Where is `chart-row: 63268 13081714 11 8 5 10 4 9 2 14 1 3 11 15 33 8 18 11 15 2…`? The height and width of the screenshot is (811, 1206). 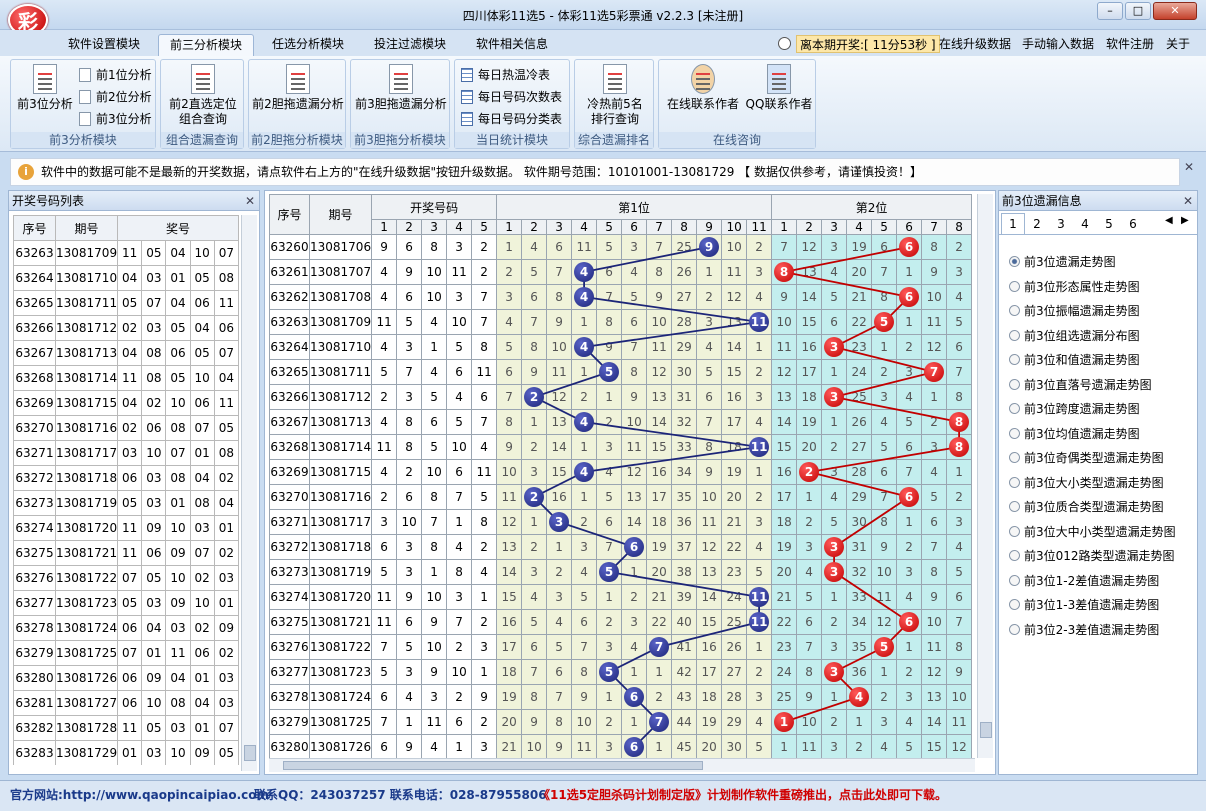 chart-row: 63268 13081714 11 8 5 10 4 9 2 14 1 3 11 15 33 8 18 11 15 2… is located at coordinates (621, 447).